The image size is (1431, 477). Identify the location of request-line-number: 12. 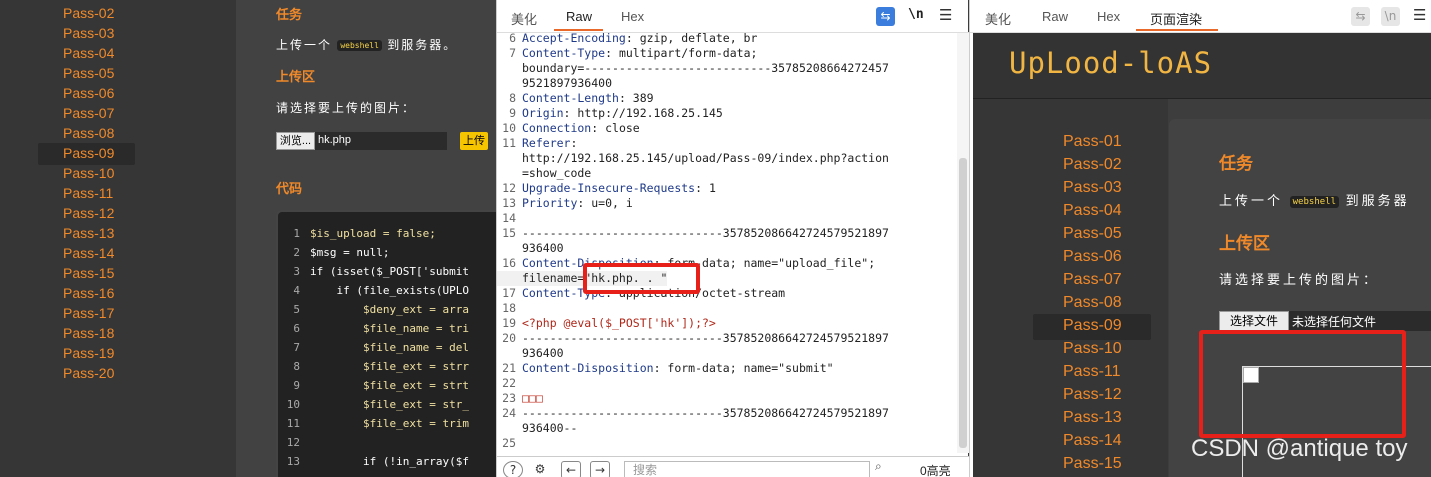
(509, 188).